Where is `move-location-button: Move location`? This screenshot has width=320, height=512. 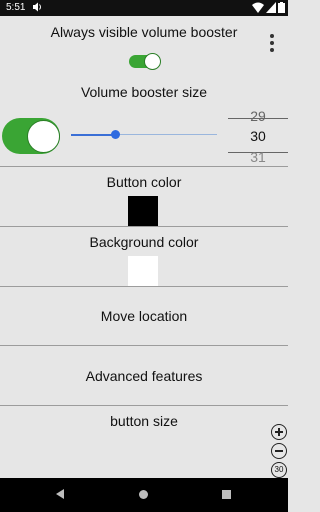 move-location-button: Move location is located at coordinates (144, 316).